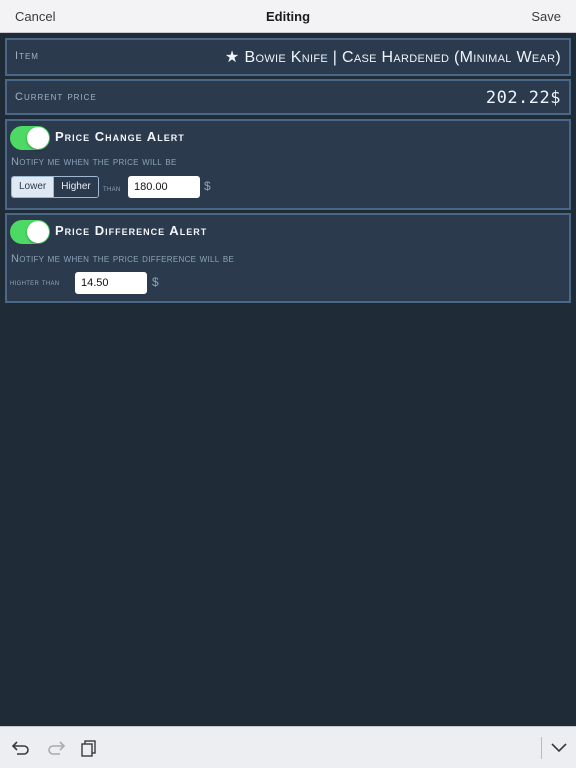  Describe the element at coordinates (155, 282) in the screenshot. I see `price-difference-currency: $` at that location.